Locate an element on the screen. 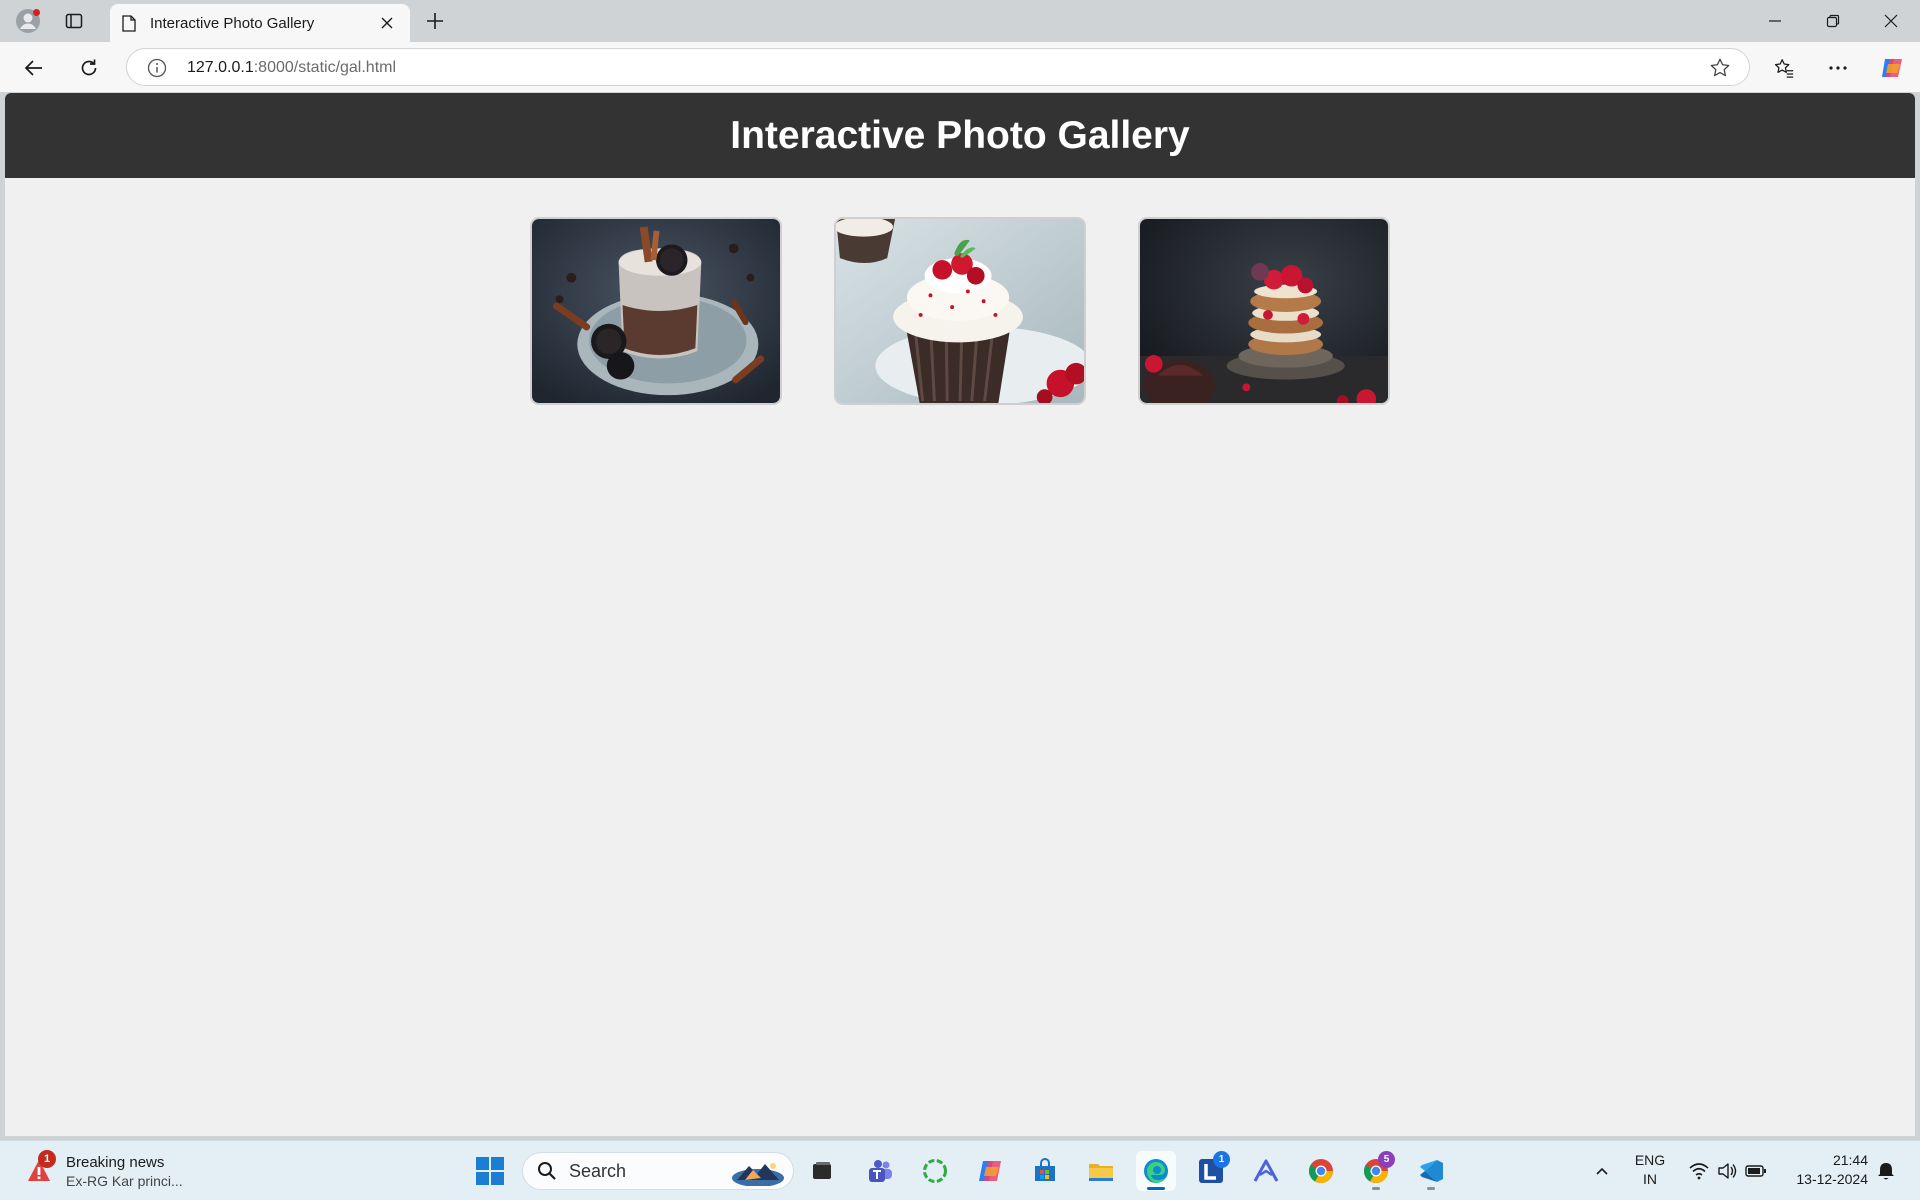 This screenshot has height=1200, width=1920. raspberry-cookie-stack-image is located at coordinates (1264, 311).